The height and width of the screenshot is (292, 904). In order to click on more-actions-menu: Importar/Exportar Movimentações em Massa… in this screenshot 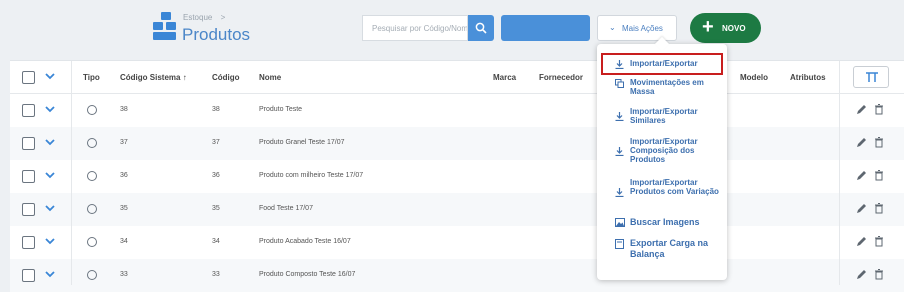, I will do `click(662, 162)`.